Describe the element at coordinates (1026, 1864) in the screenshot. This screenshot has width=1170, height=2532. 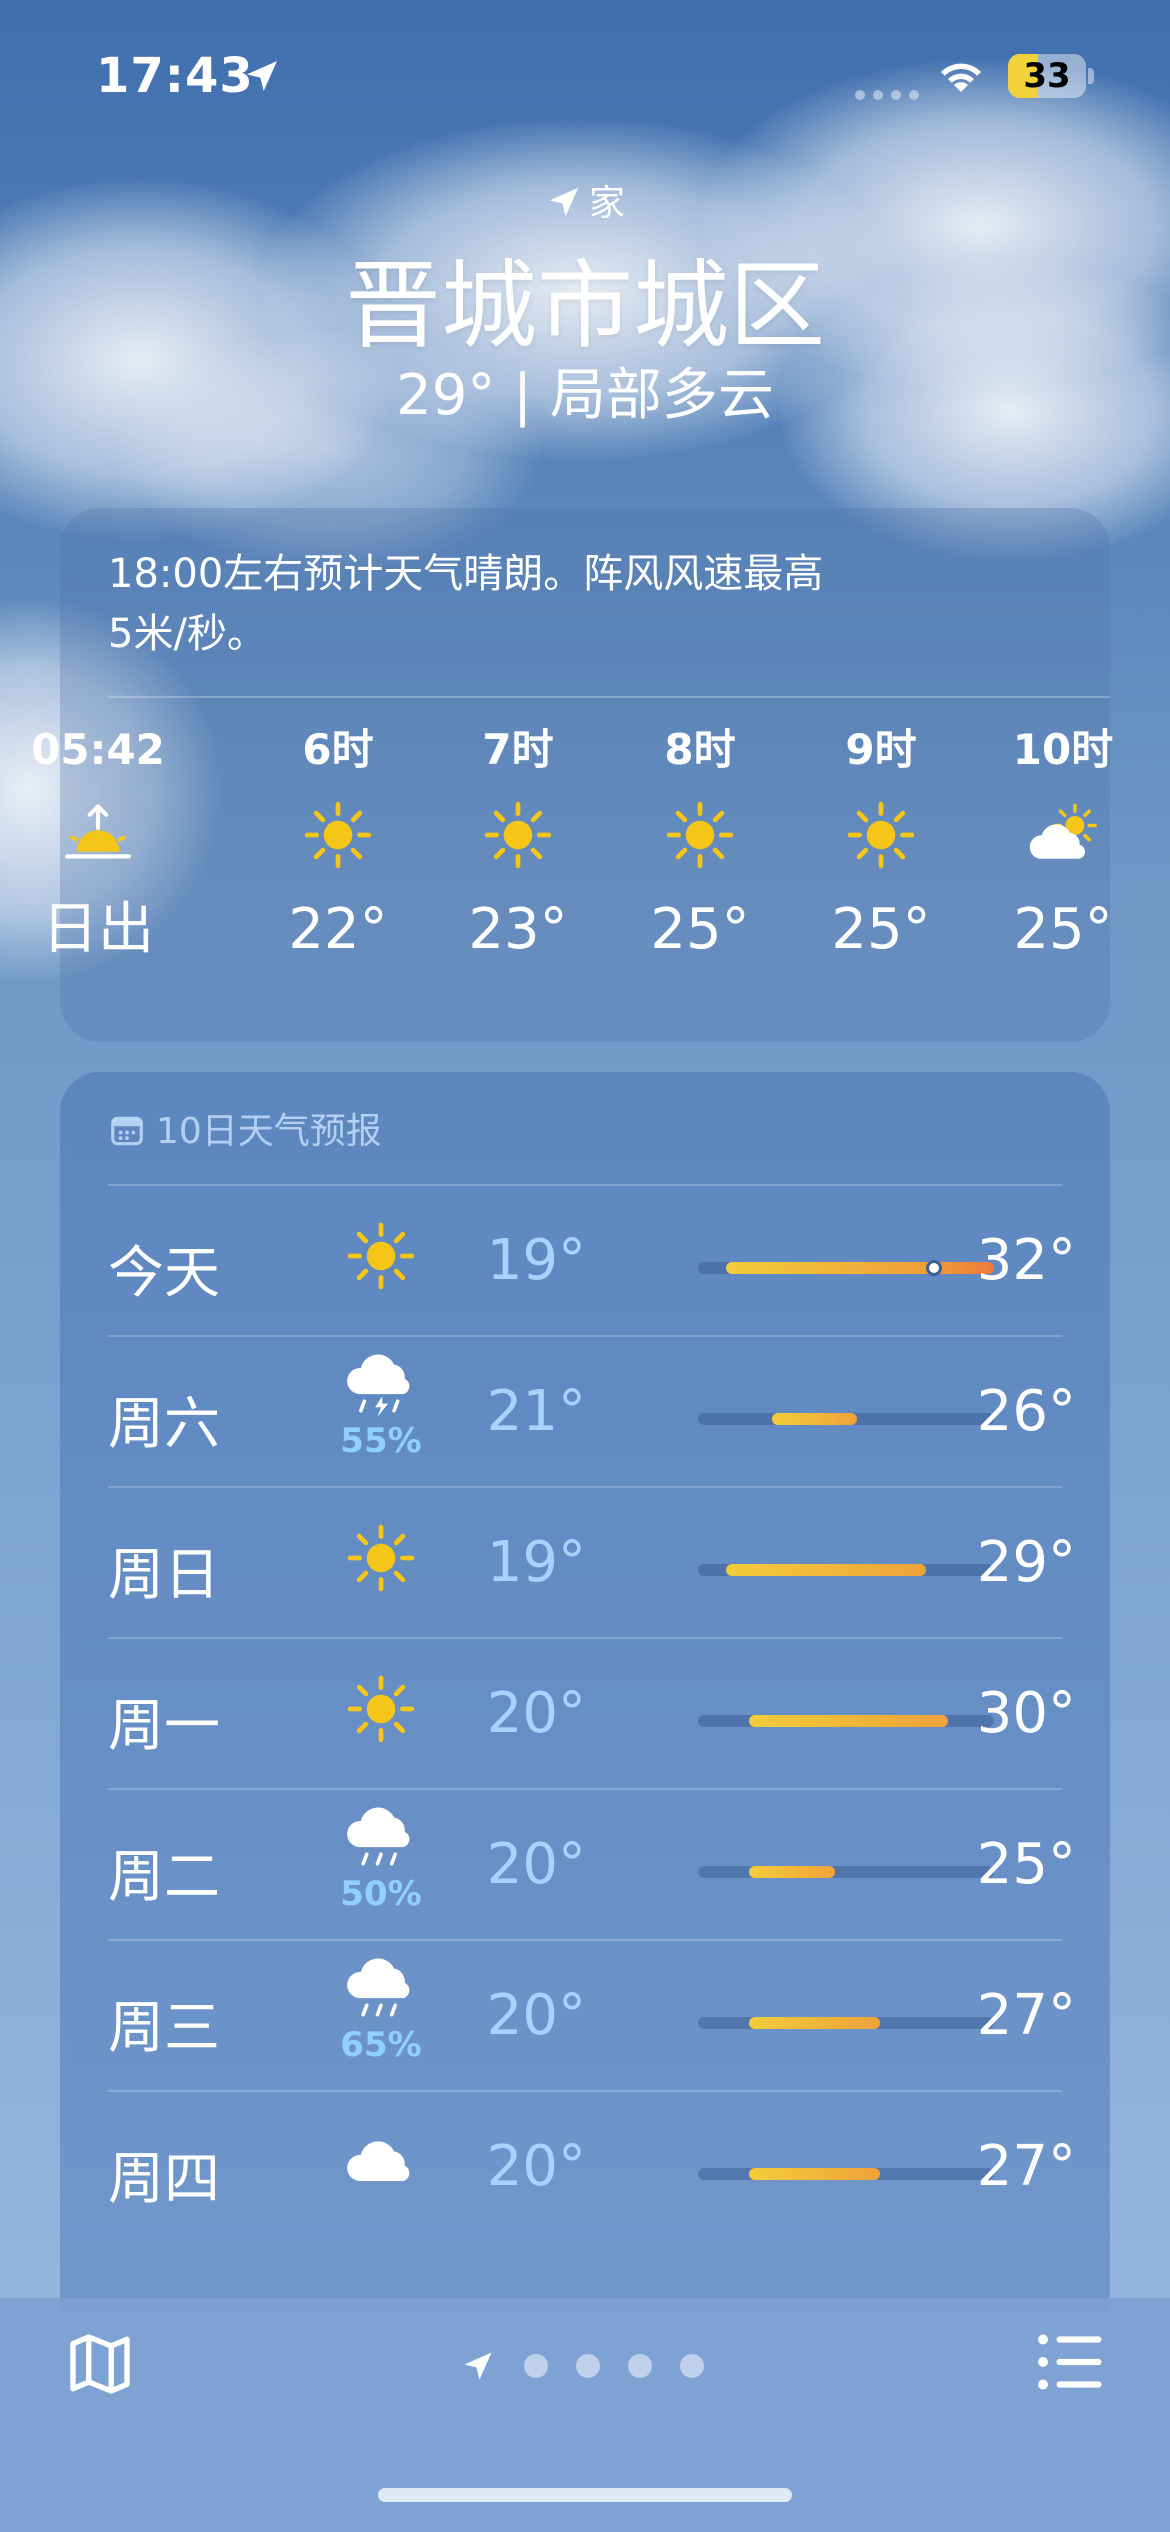
I see `high-temp: 25°` at that location.